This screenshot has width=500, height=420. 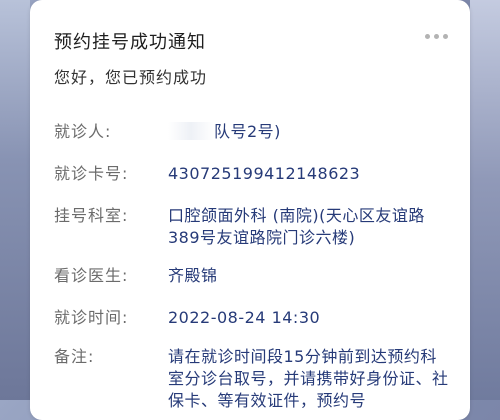 I want to click on field-value: 430725199412148623, so click(x=264, y=173).